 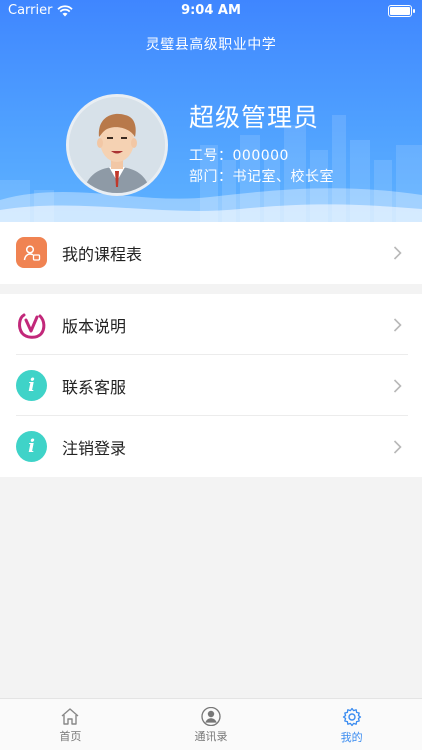 I want to click on school-title: 灵璧县高级职业中学, so click(x=211, y=45).